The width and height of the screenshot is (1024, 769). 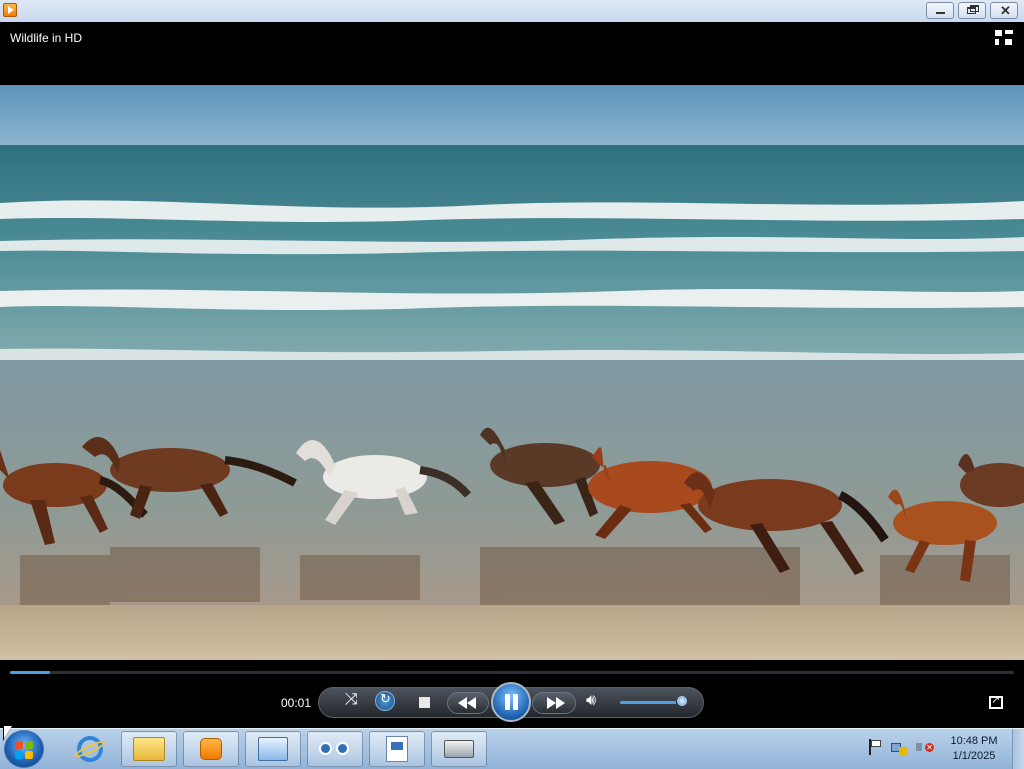 I want to click on pause-icon, so click(x=511, y=702).